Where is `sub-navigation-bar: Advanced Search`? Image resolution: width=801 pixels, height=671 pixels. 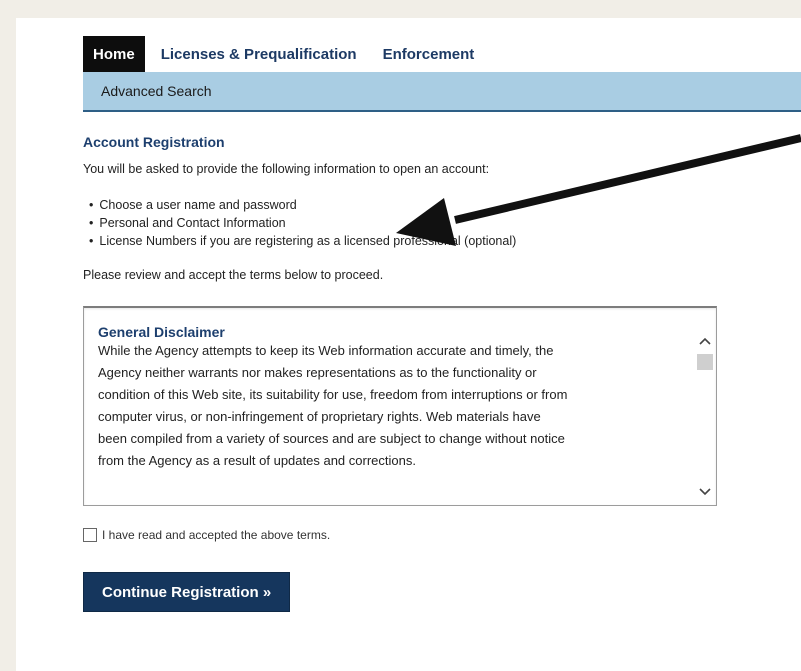 sub-navigation-bar: Advanced Search is located at coordinates (442, 92).